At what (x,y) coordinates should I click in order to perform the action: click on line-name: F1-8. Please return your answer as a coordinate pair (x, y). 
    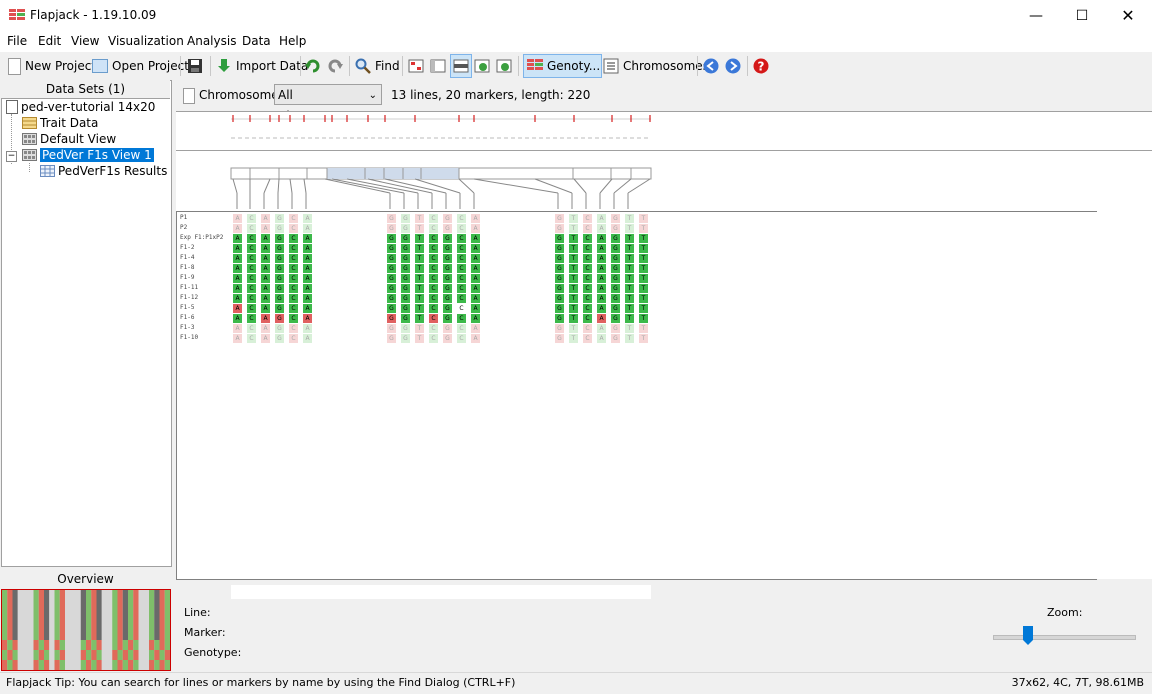
    Looking at the image, I should click on (187, 267).